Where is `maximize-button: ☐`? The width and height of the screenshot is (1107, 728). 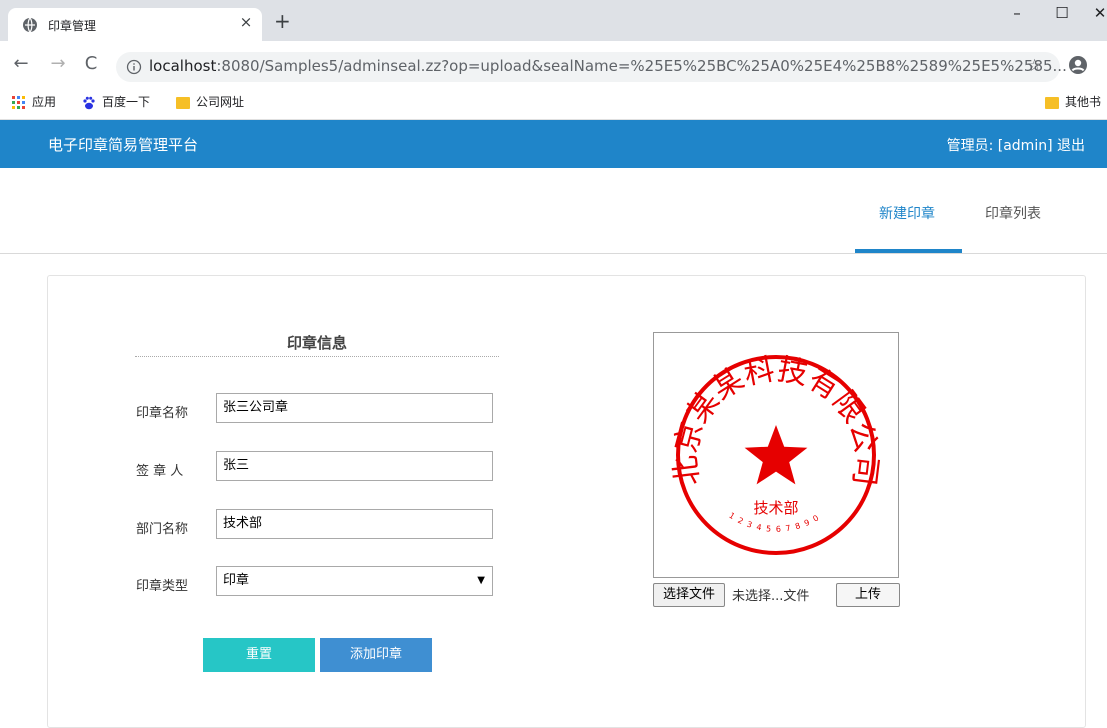 maximize-button: ☐ is located at coordinates (1062, 16).